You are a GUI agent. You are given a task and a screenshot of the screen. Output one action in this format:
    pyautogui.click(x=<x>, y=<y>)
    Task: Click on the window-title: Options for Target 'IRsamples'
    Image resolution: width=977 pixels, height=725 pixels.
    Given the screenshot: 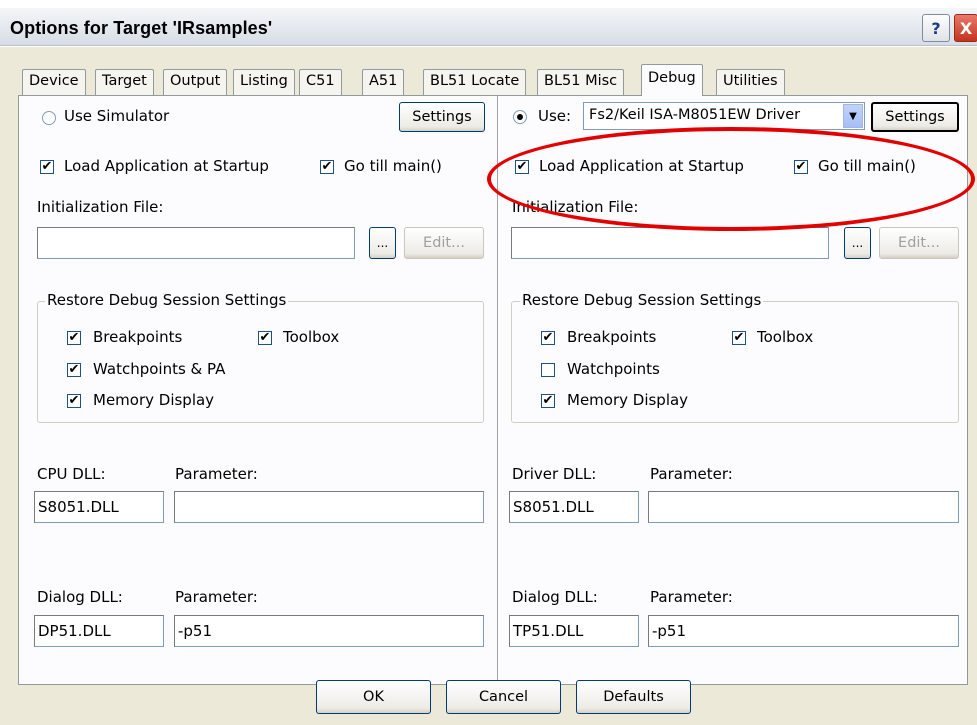 What is the action you would take?
    pyautogui.click(x=141, y=28)
    